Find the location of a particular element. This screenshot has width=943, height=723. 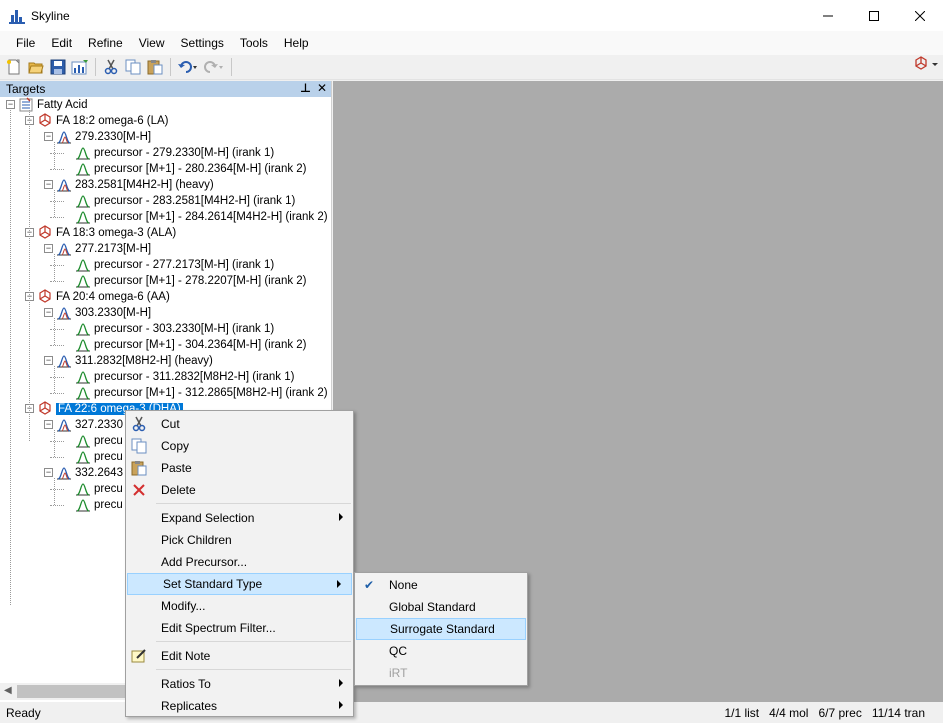

menu-item-delete: Delete is located at coordinates (239, 490).